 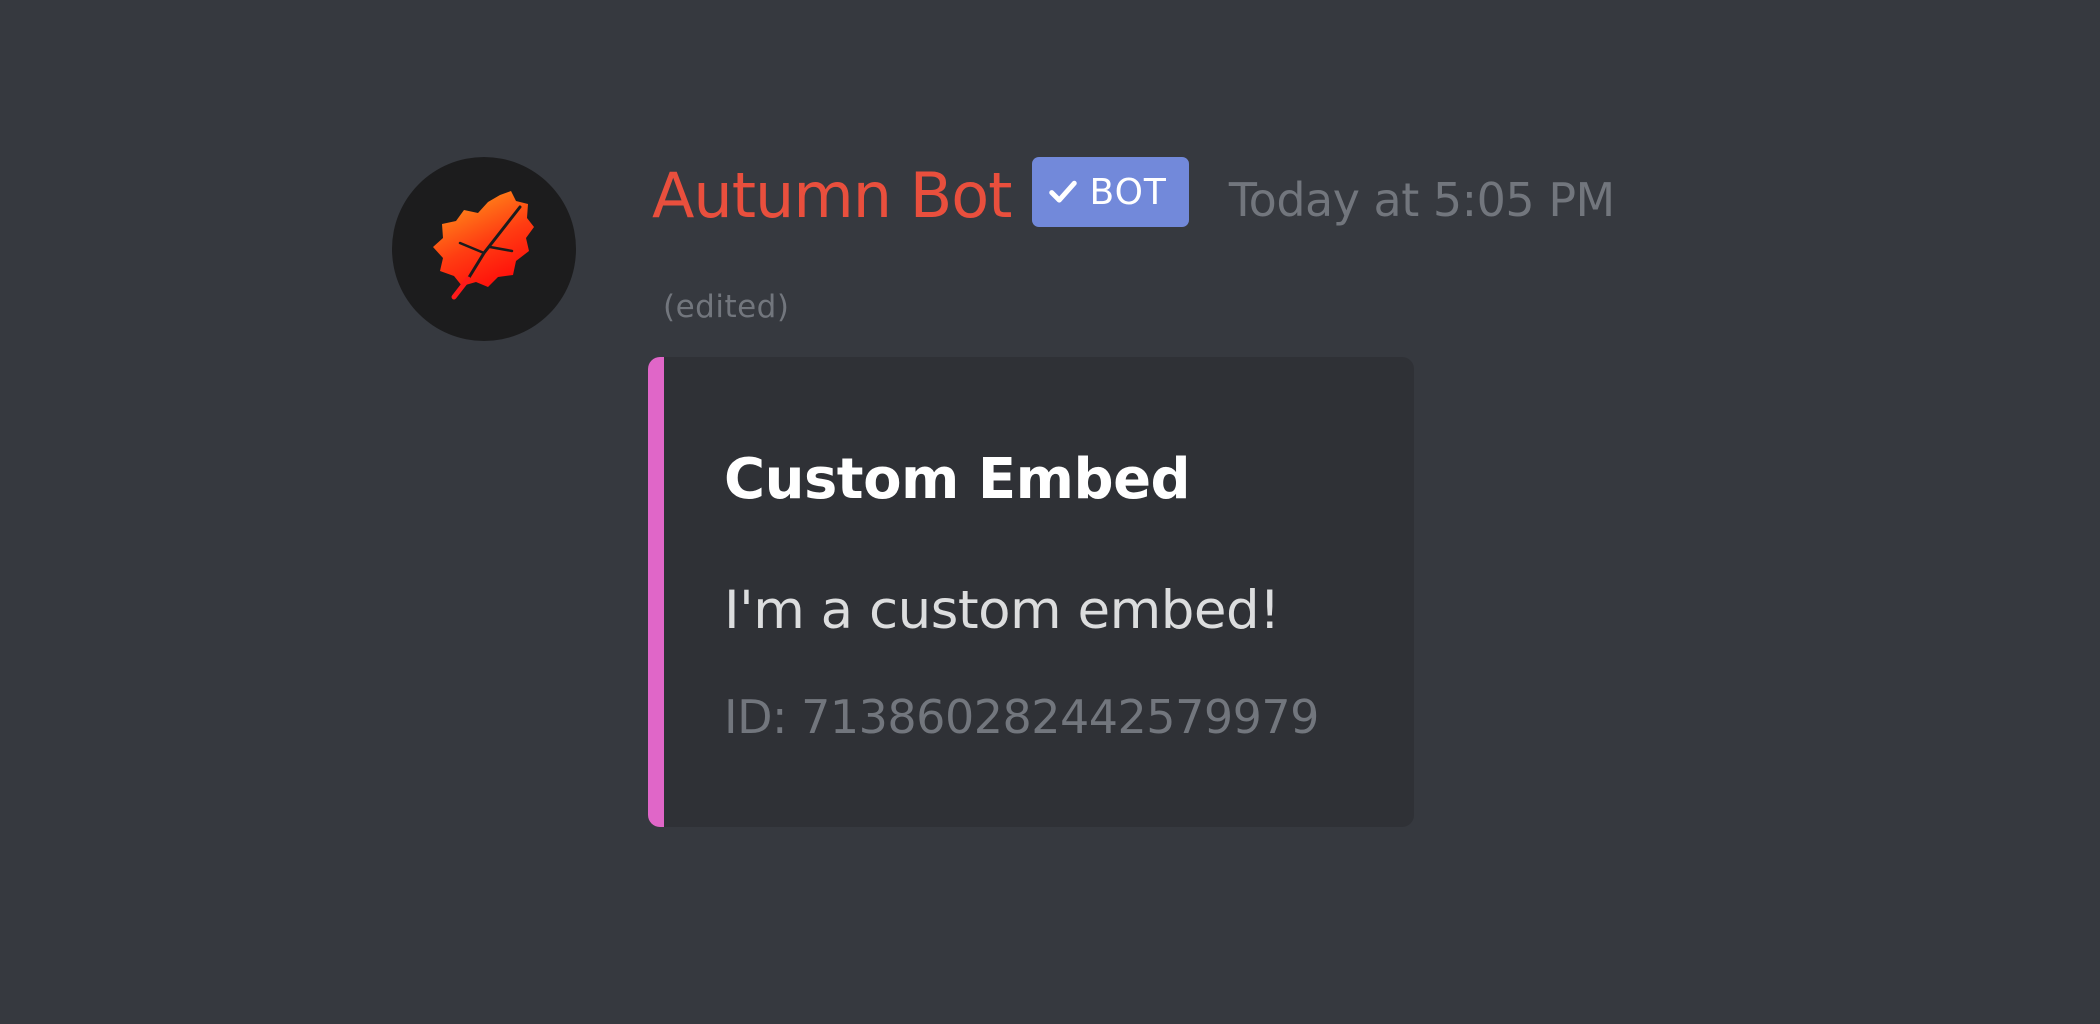 I want to click on embed-description: I'm a custom embed!, so click(x=1002, y=610).